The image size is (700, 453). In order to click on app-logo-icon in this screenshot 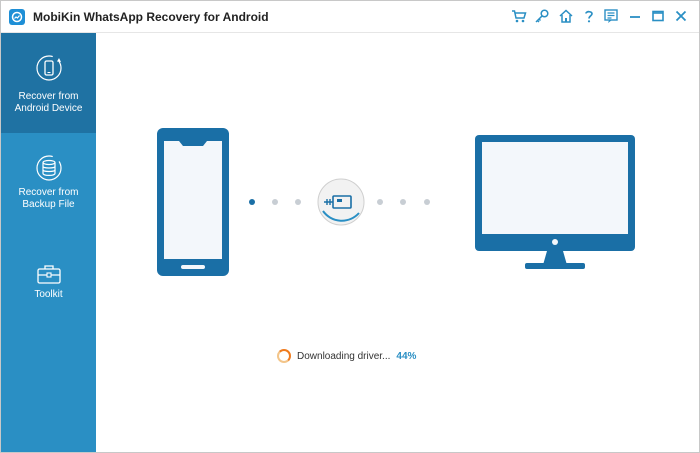, I will do `click(17, 17)`.